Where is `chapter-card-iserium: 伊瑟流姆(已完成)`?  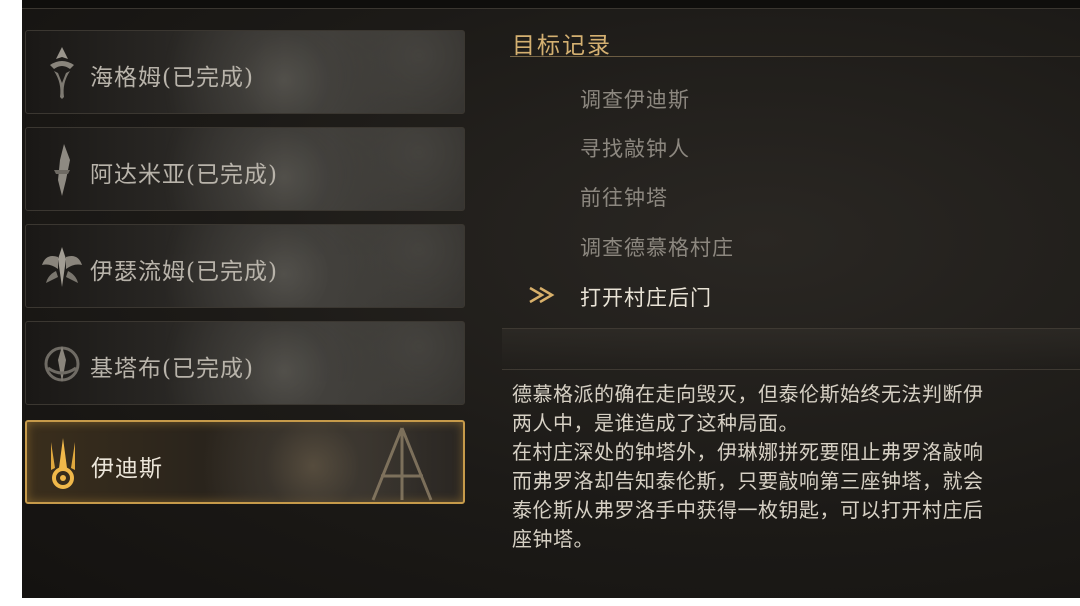
chapter-card-iserium: 伊瑟流姆(已完成) is located at coordinates (245, 266).